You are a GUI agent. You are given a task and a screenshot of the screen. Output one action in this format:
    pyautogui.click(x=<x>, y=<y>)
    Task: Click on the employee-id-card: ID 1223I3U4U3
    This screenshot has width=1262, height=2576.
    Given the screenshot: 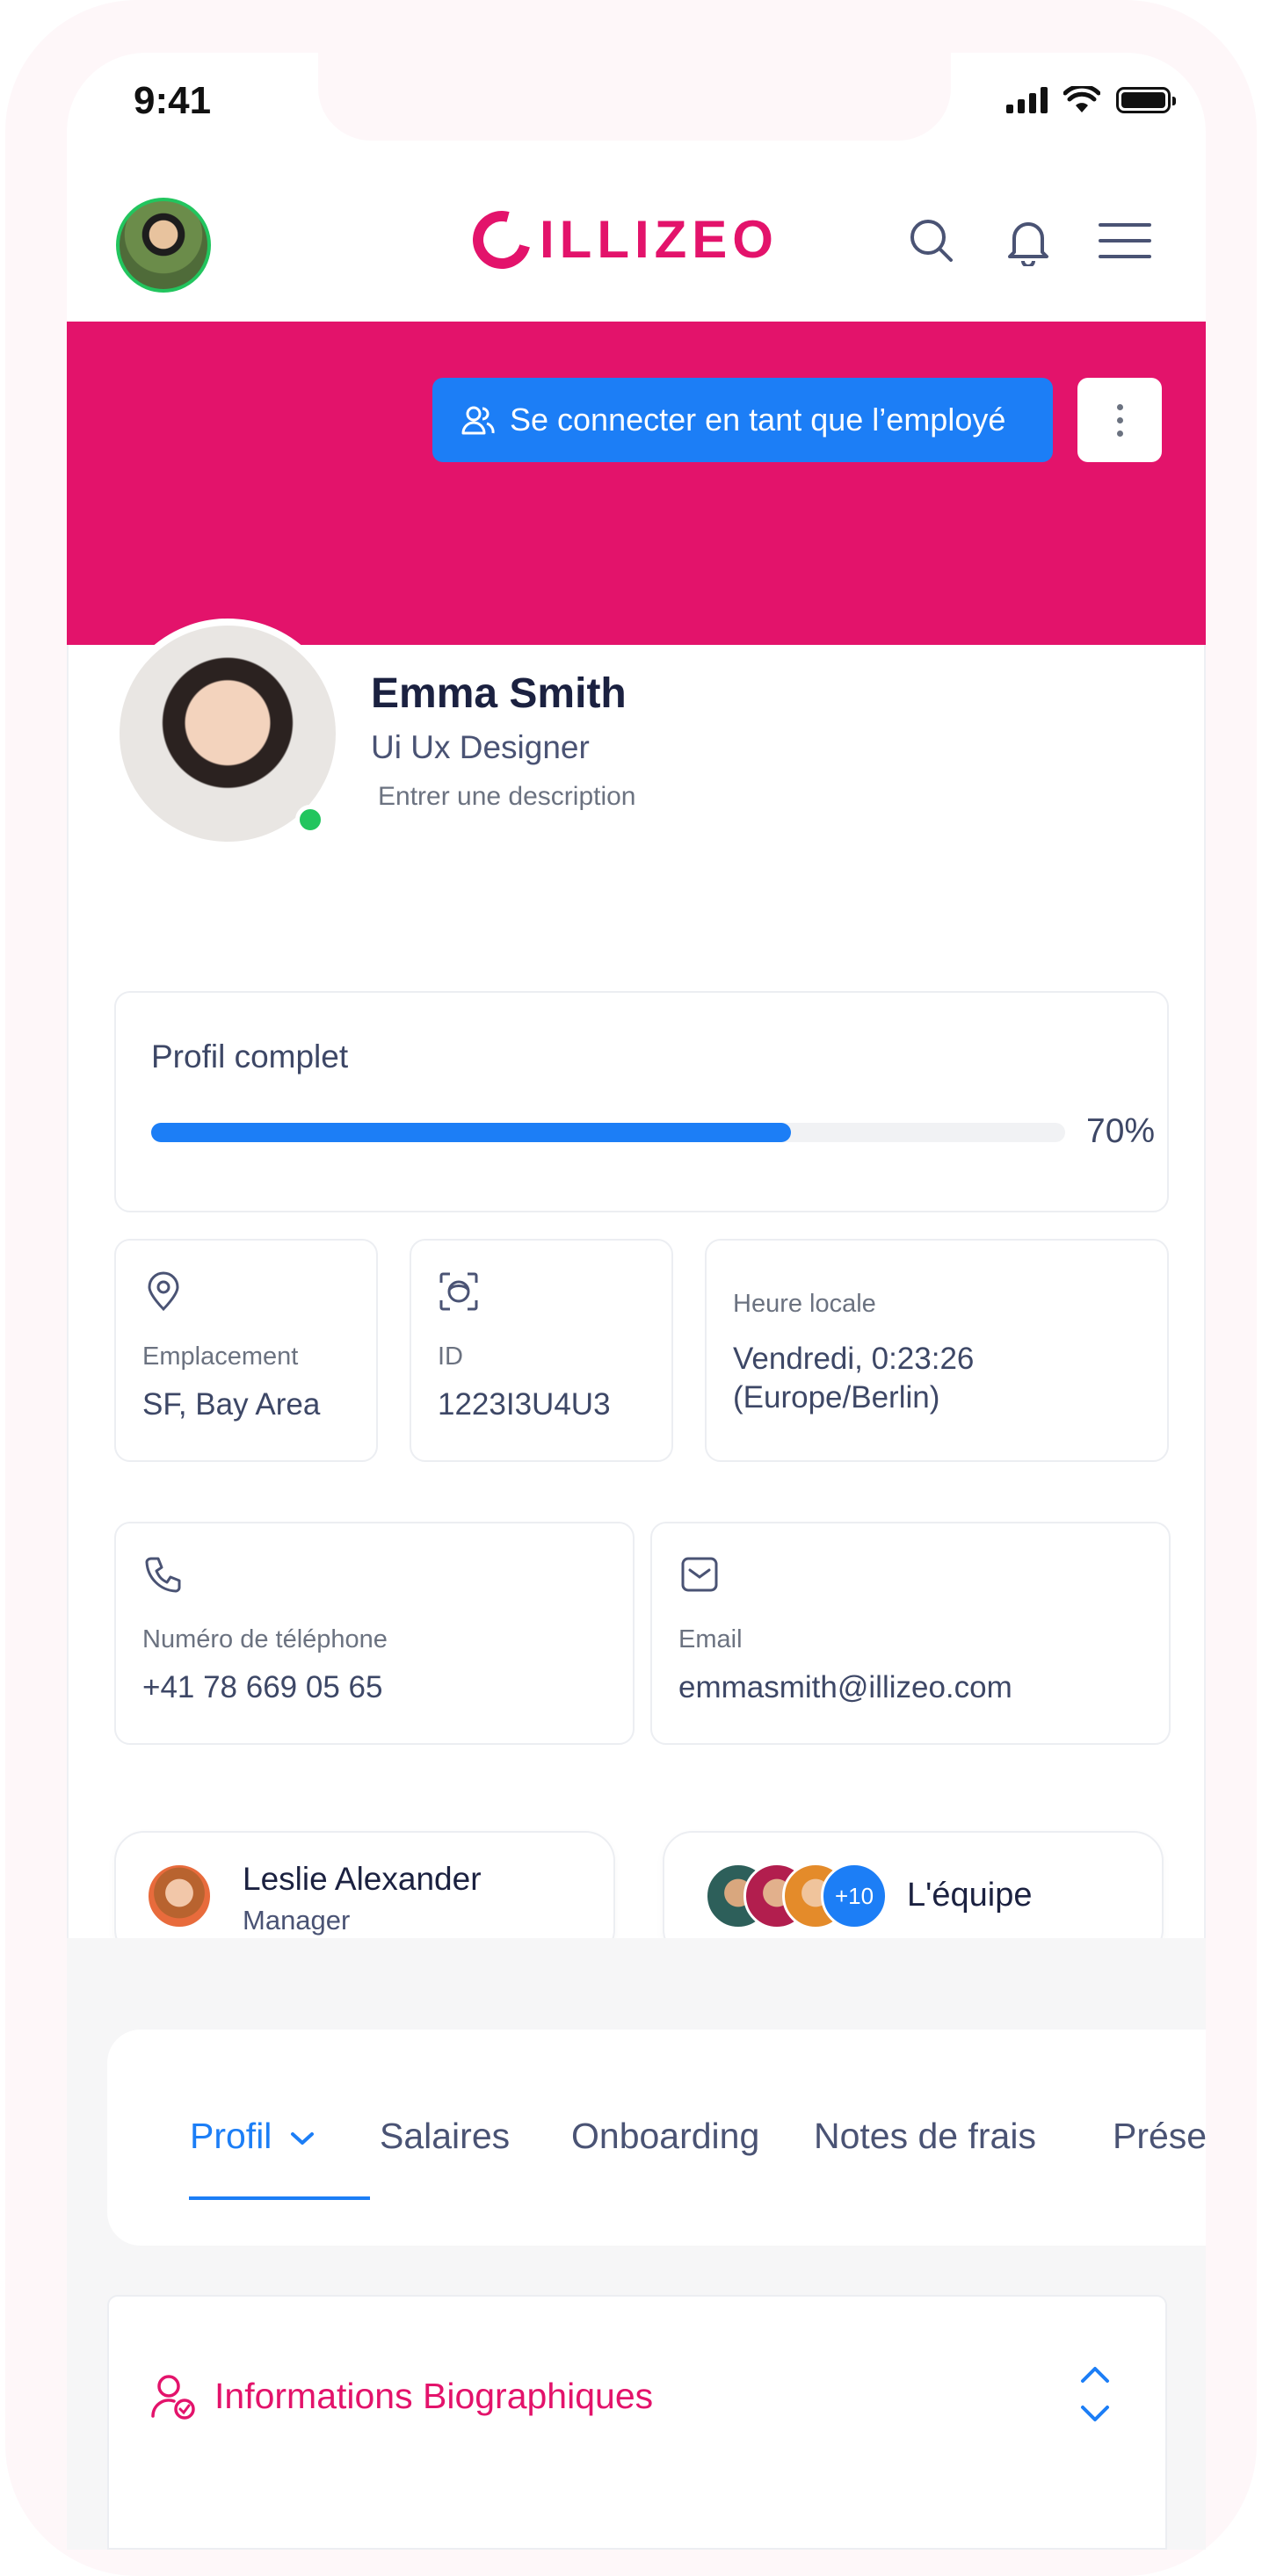 What is the action you would take?
    pyautogui.click(x=542, y=1350)
    